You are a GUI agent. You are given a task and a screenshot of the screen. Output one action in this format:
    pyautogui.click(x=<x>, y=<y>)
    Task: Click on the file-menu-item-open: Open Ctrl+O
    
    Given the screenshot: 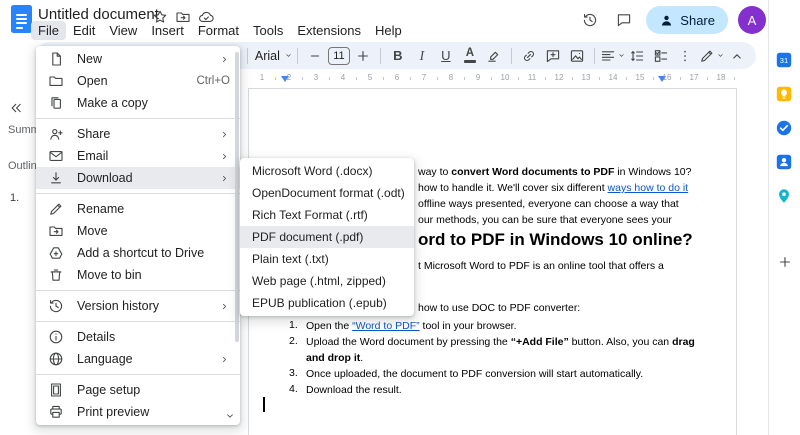 What is the action you would take?
    pyautogui.click(x=138, y=81)
    